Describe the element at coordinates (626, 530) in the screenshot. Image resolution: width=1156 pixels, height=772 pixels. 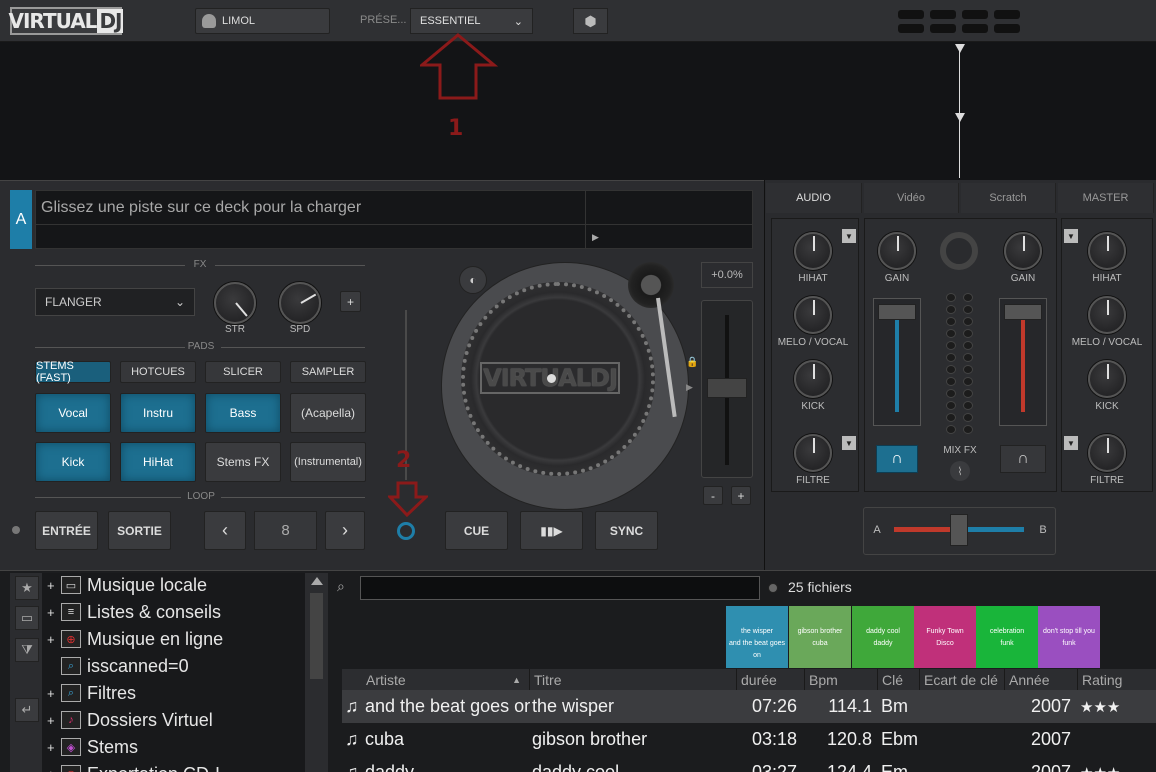
I see `sync-button: SYNC` at that location.